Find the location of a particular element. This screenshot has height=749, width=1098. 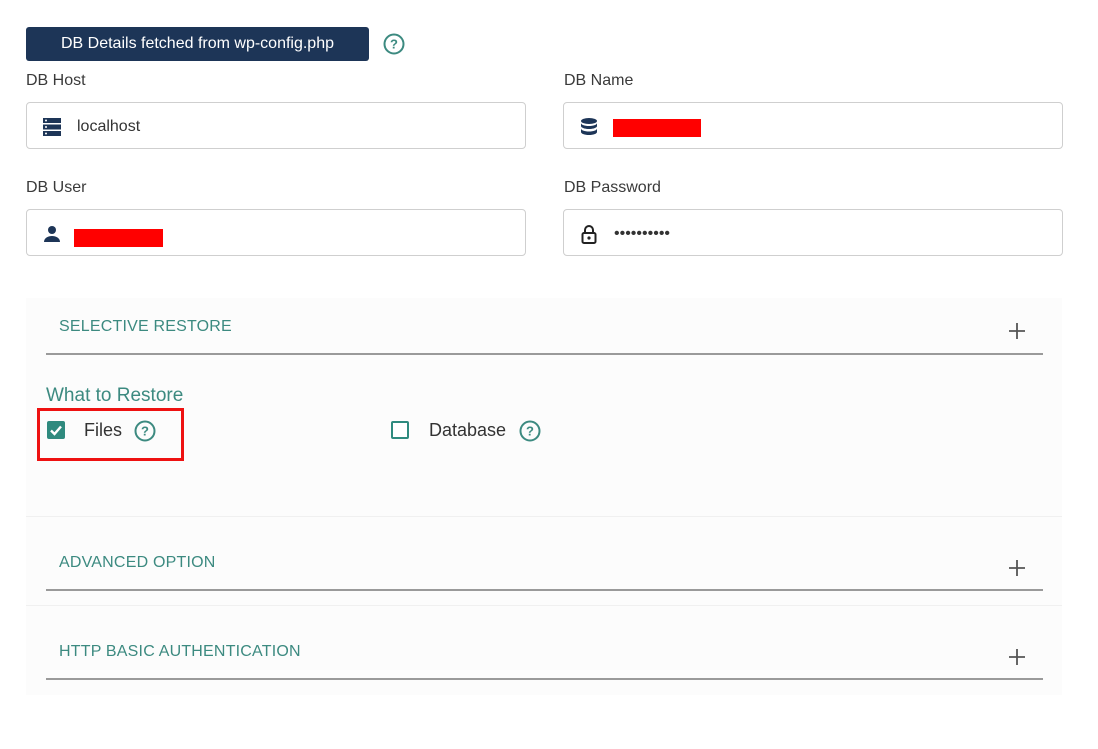

db-name-field is located at coordinates (813, 125).